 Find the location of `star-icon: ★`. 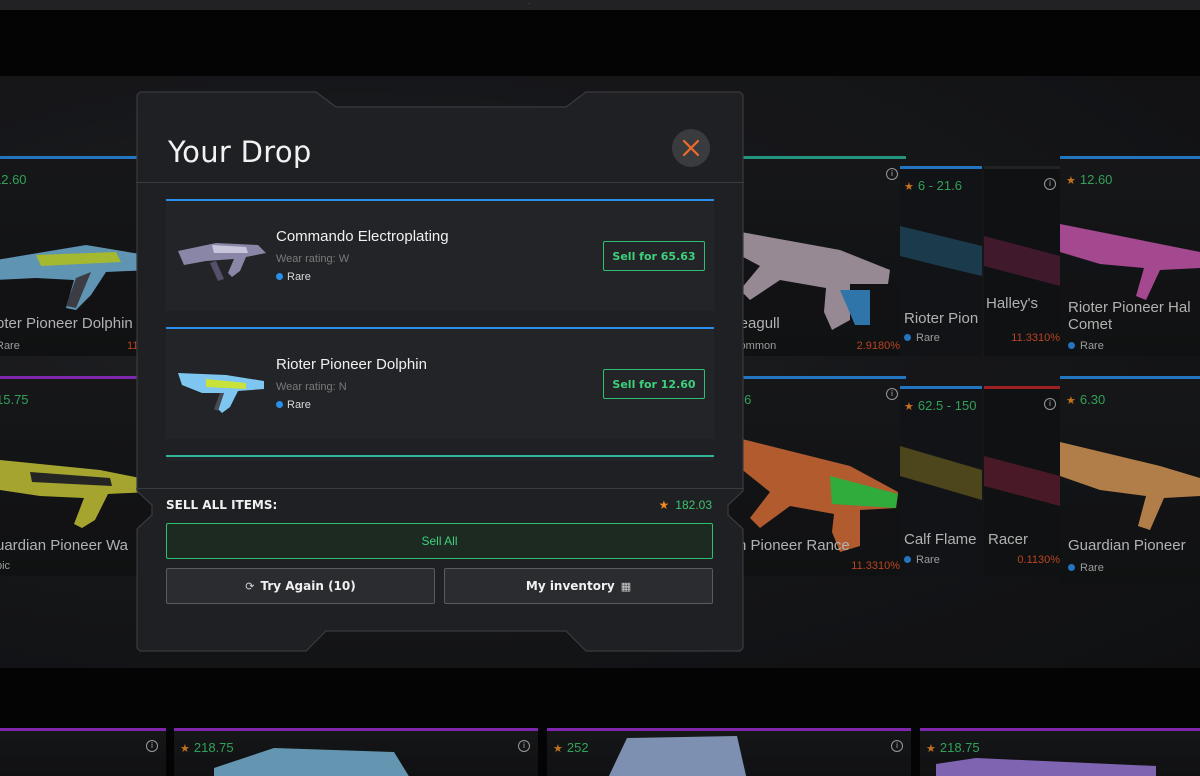

star-icon: ★ is located at coordinates (664, 505).